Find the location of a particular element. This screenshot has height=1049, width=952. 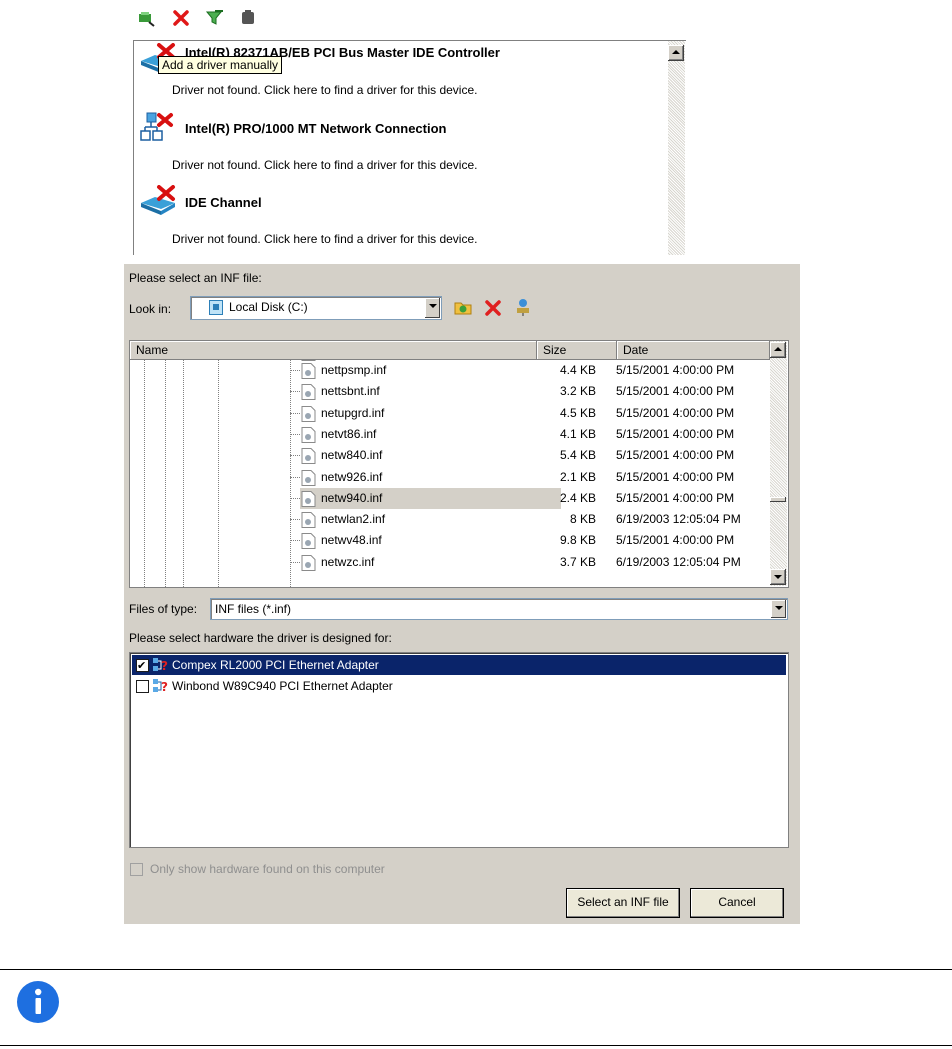

file-size: 4.1 KB is located at coordinates (577, 433).